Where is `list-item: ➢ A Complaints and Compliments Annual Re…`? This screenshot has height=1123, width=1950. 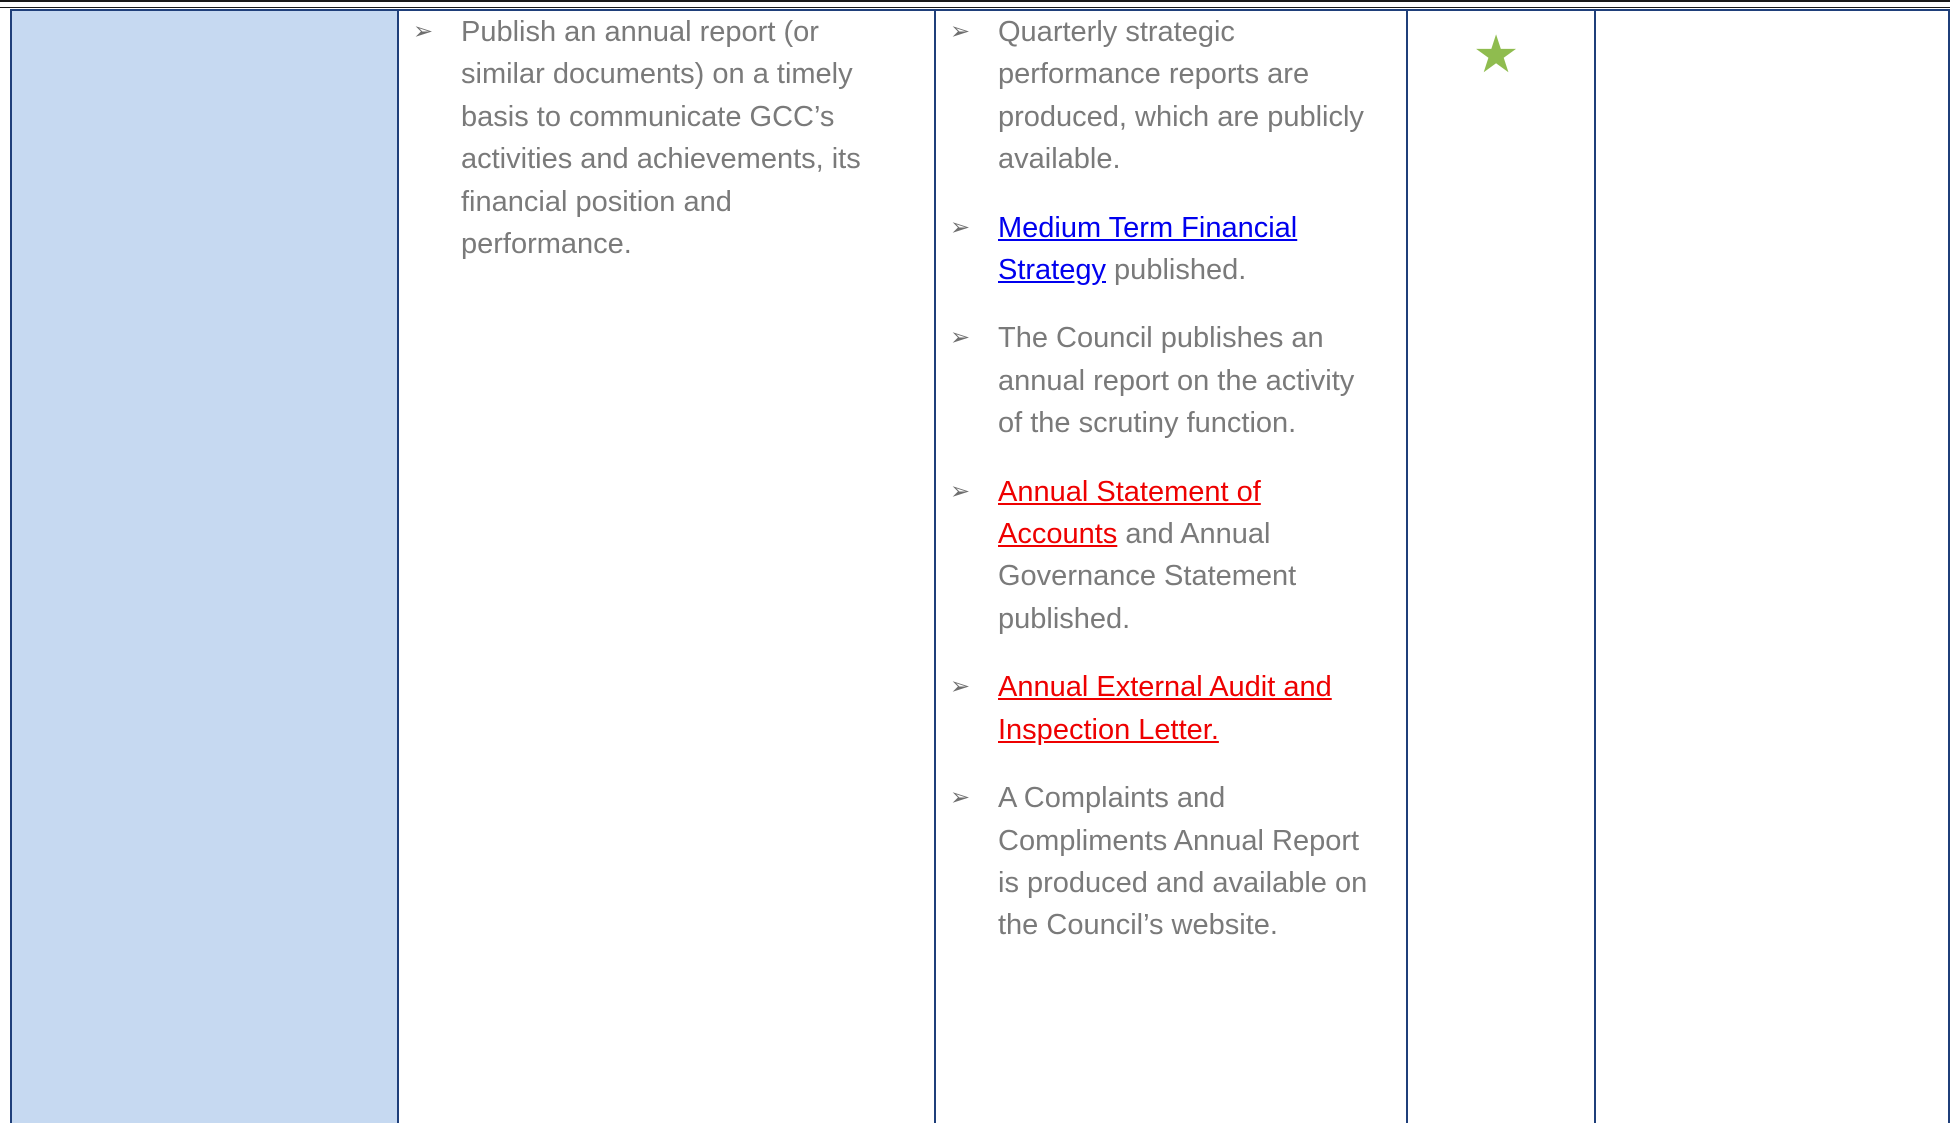
list-item: ➢ A Complaints and Compliments Annual Re… is located at coordinates (1171, 862).